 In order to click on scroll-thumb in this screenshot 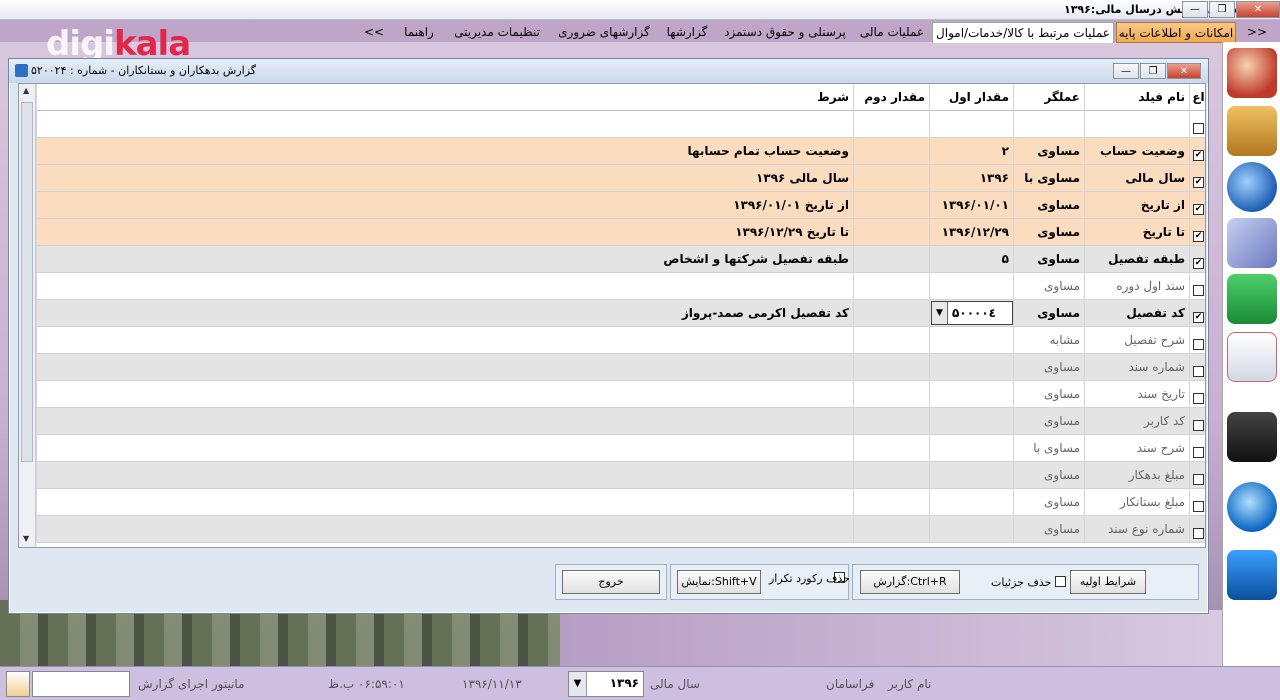, I will do `click(27, 282)`.